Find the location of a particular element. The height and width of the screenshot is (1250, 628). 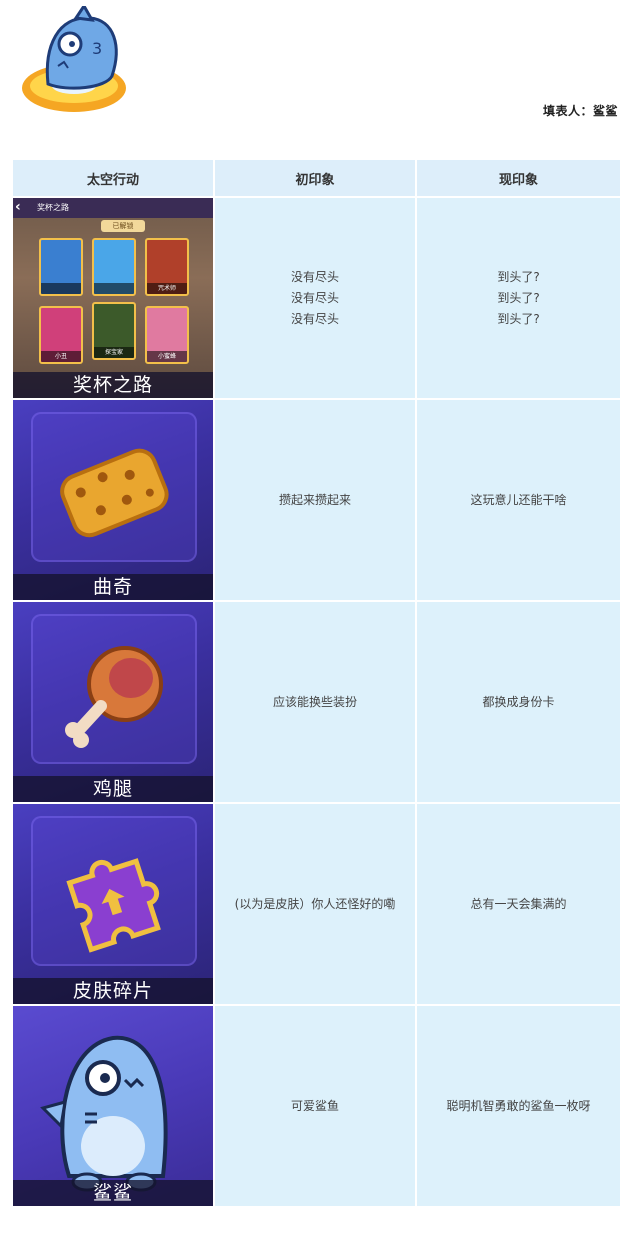

drumstick-thumbnail: 鸡腿 is located at coordinates (114, 702).